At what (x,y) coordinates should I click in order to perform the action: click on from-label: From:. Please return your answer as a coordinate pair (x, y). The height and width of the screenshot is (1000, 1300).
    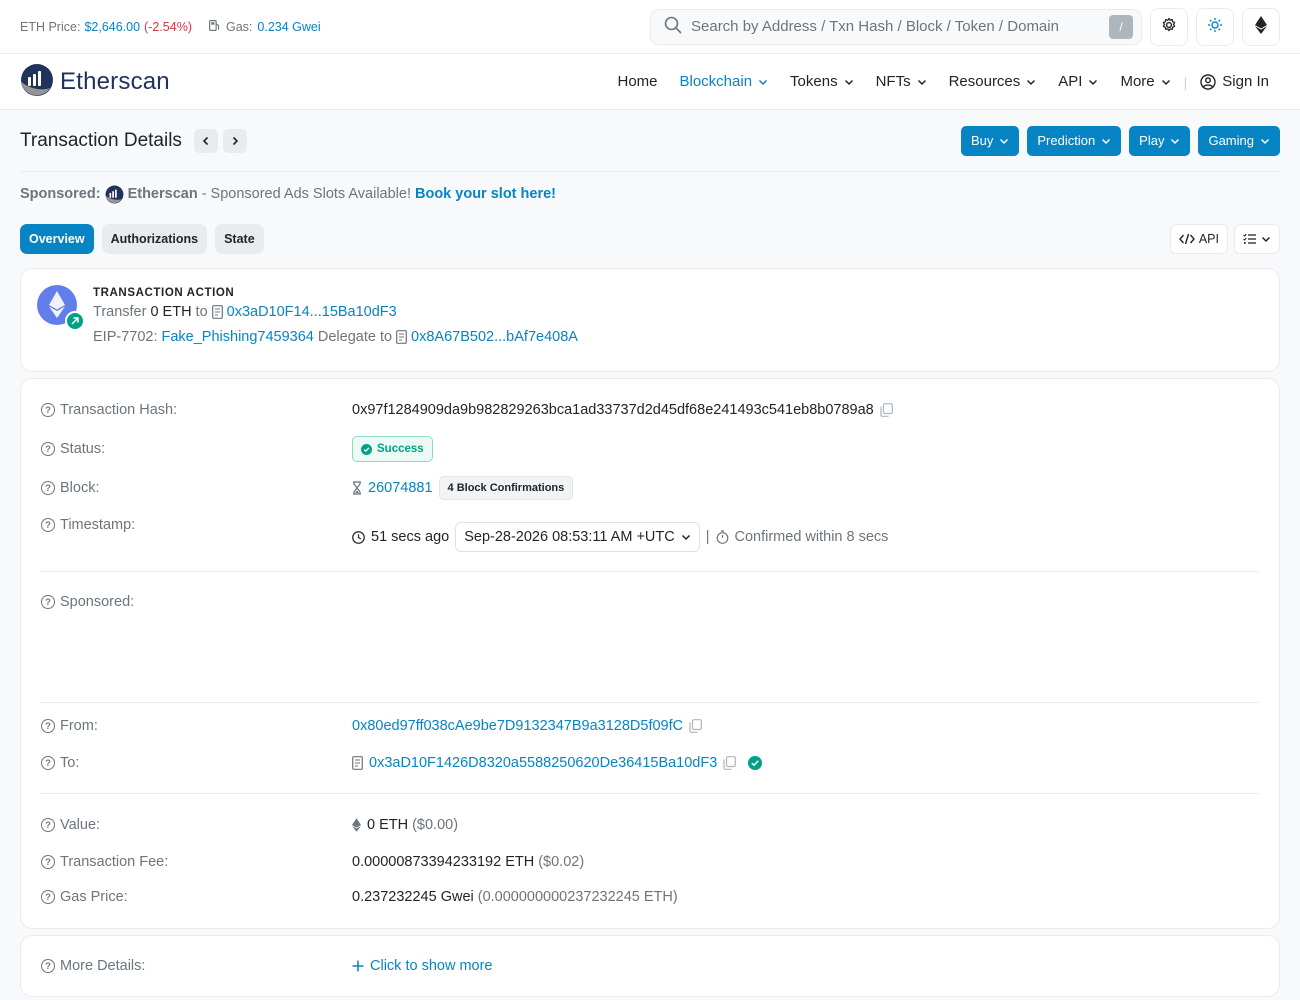
    Looking at the image, I should click on (79, 726).